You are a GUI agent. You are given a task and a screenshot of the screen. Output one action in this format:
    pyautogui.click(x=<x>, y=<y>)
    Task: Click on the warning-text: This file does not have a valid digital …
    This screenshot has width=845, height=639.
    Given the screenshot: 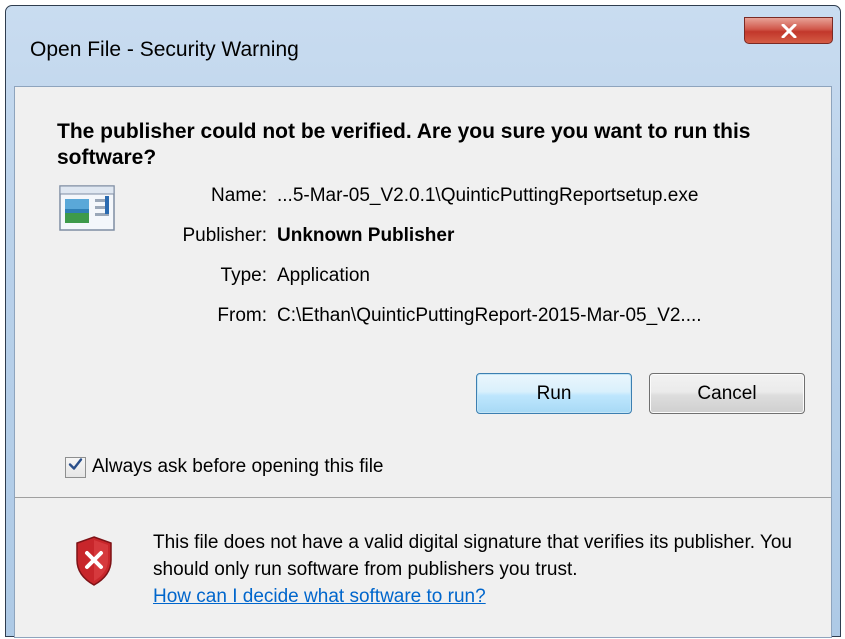 What is the action you would take?
    pyautogui.click(x=472, y=556)
    